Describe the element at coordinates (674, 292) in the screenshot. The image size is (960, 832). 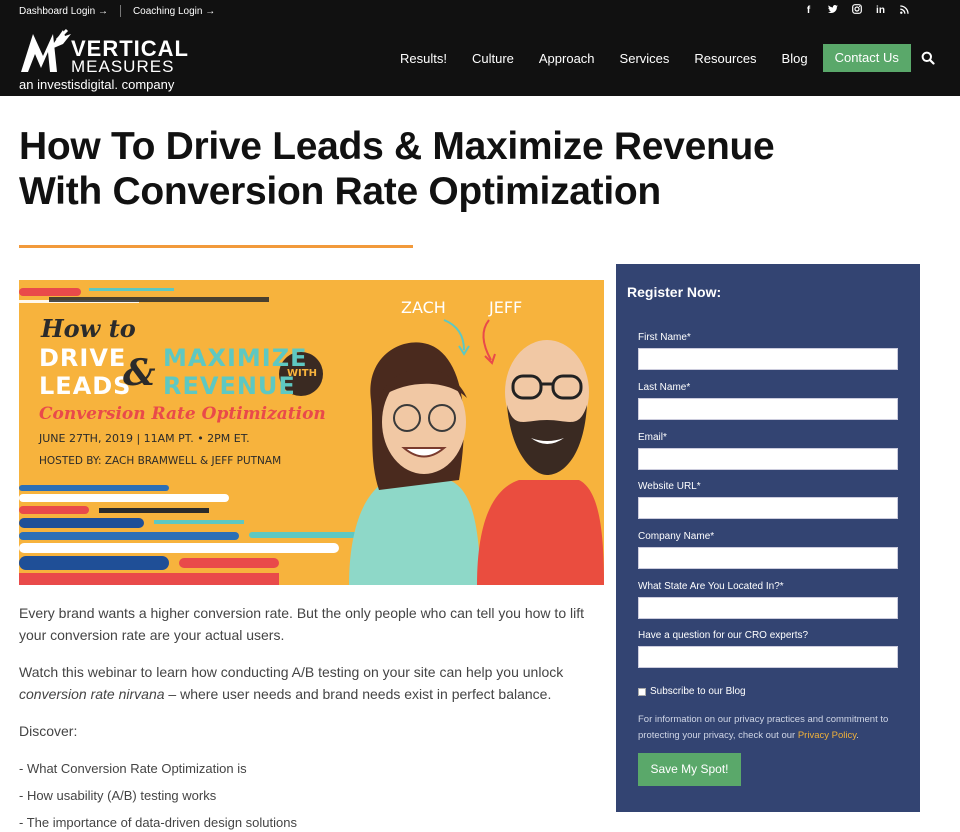
I see `form-heading: Register Now:` at that location.